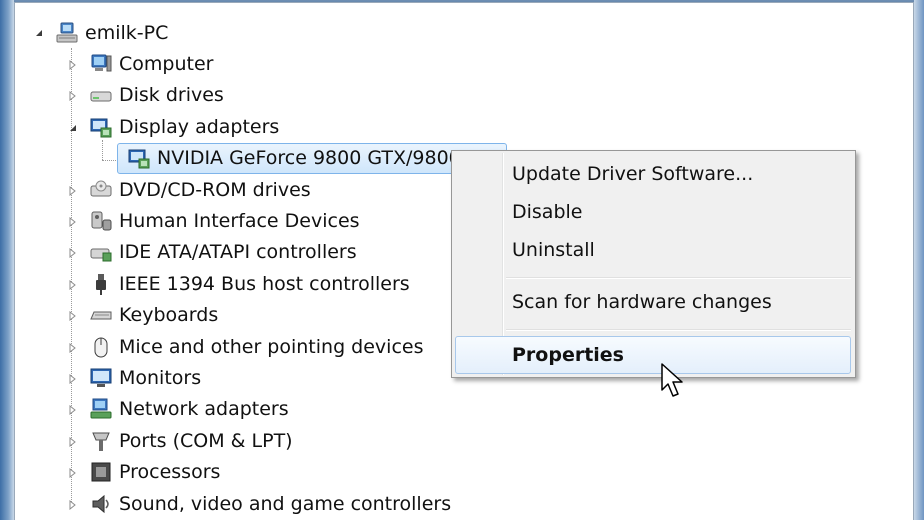 The height and width of the screenshot is (520, 924). Describe the element at coordinates (101, 378) in the screenshot. I see `monitor-icon` at that location.